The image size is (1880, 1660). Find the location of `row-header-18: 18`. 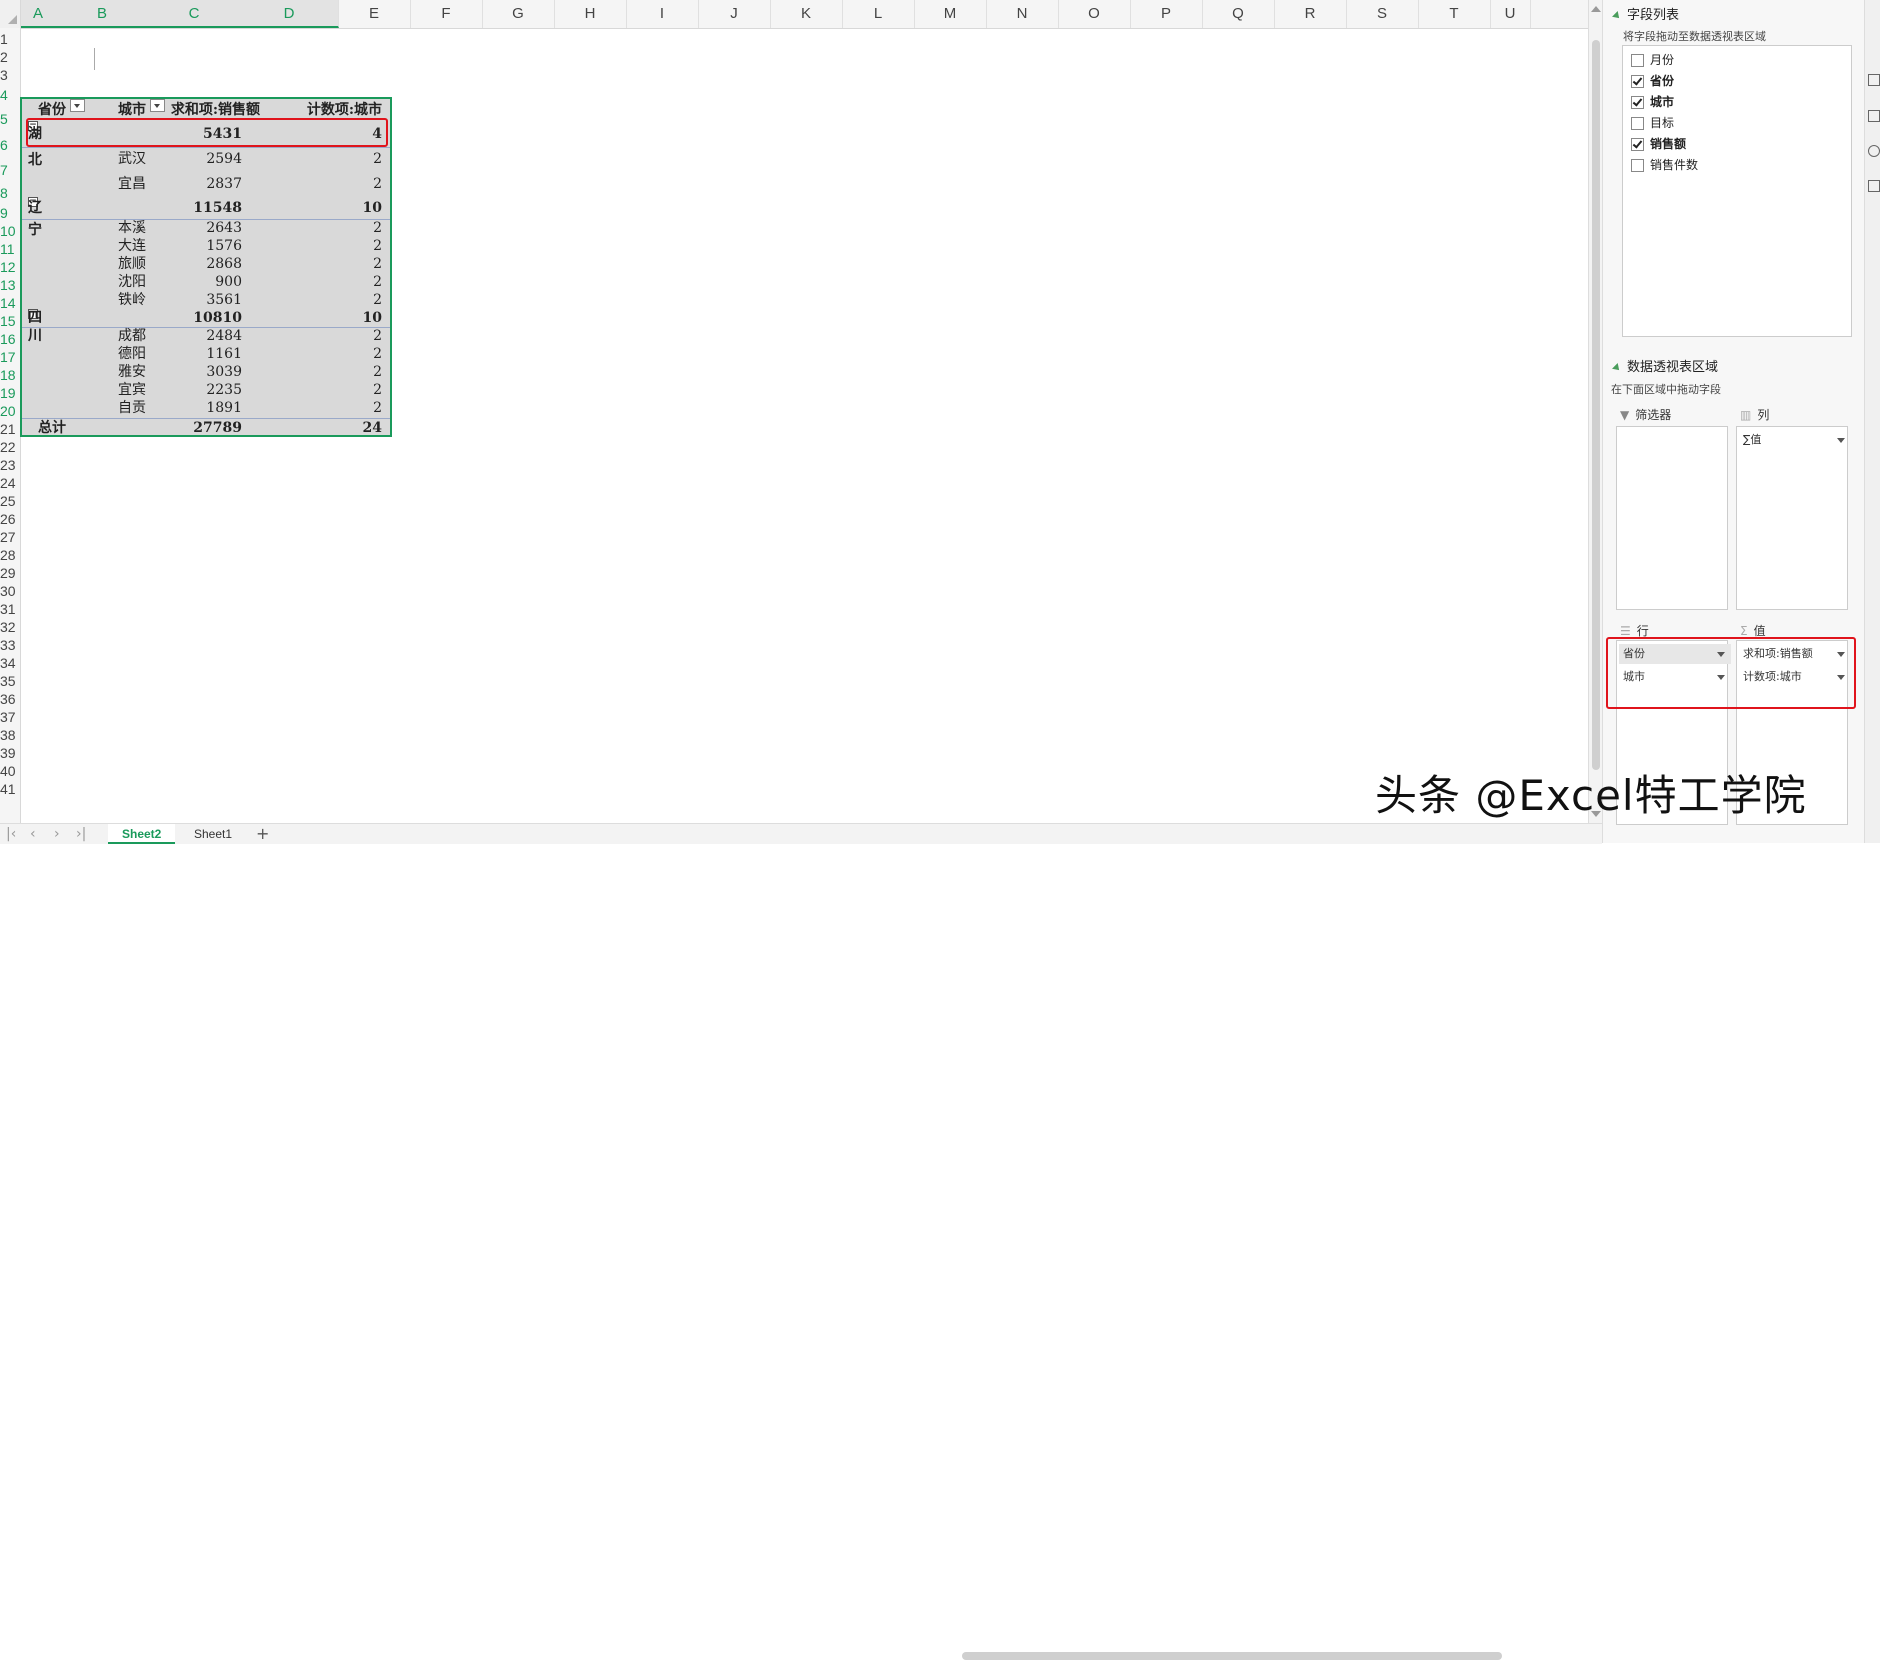

row-header-18: 18 is located at coordinates (10, 375).